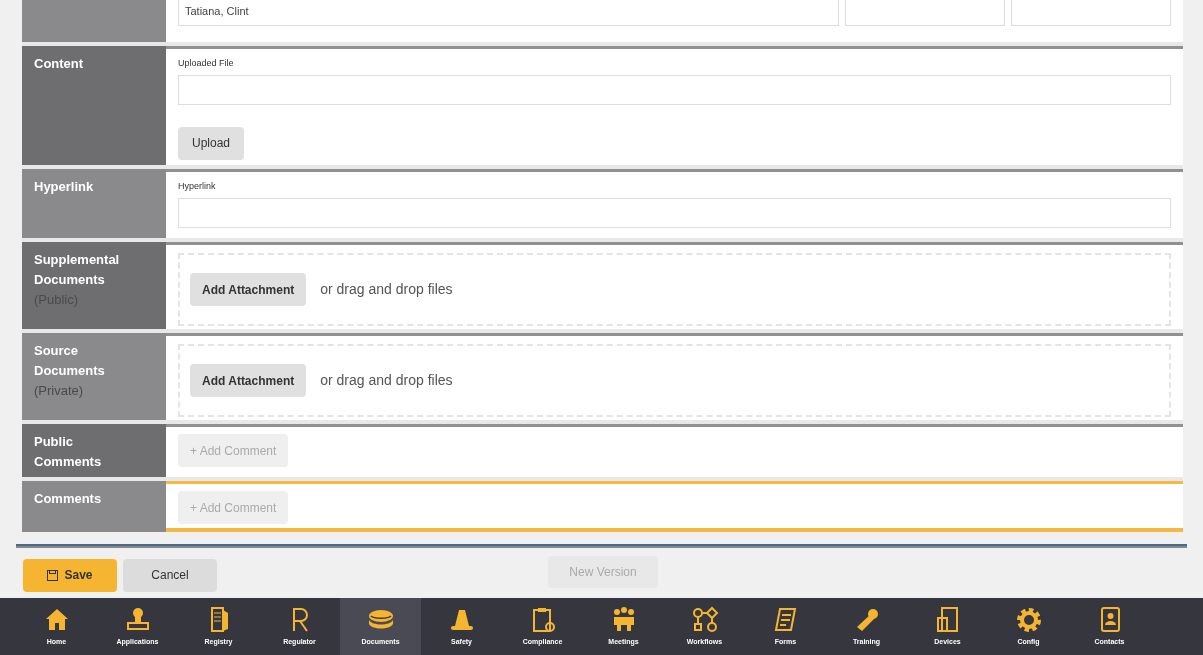 The width and height of the screenshot is (1203, 655). I want to click on row-label: Public Comments, so click(68, 452).